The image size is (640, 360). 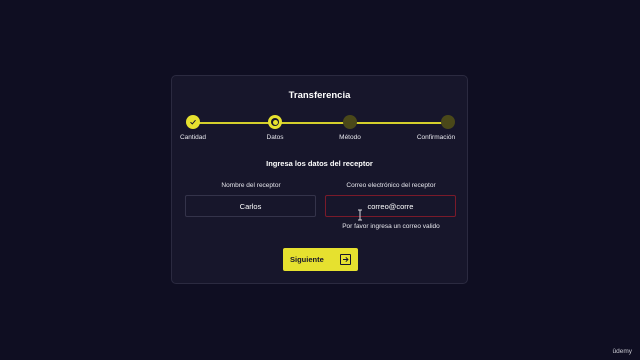 What do you see at coordinates (319, 95) in the screenshot?
I see `card-title: Transferencia` at bounding box center [319, 95].